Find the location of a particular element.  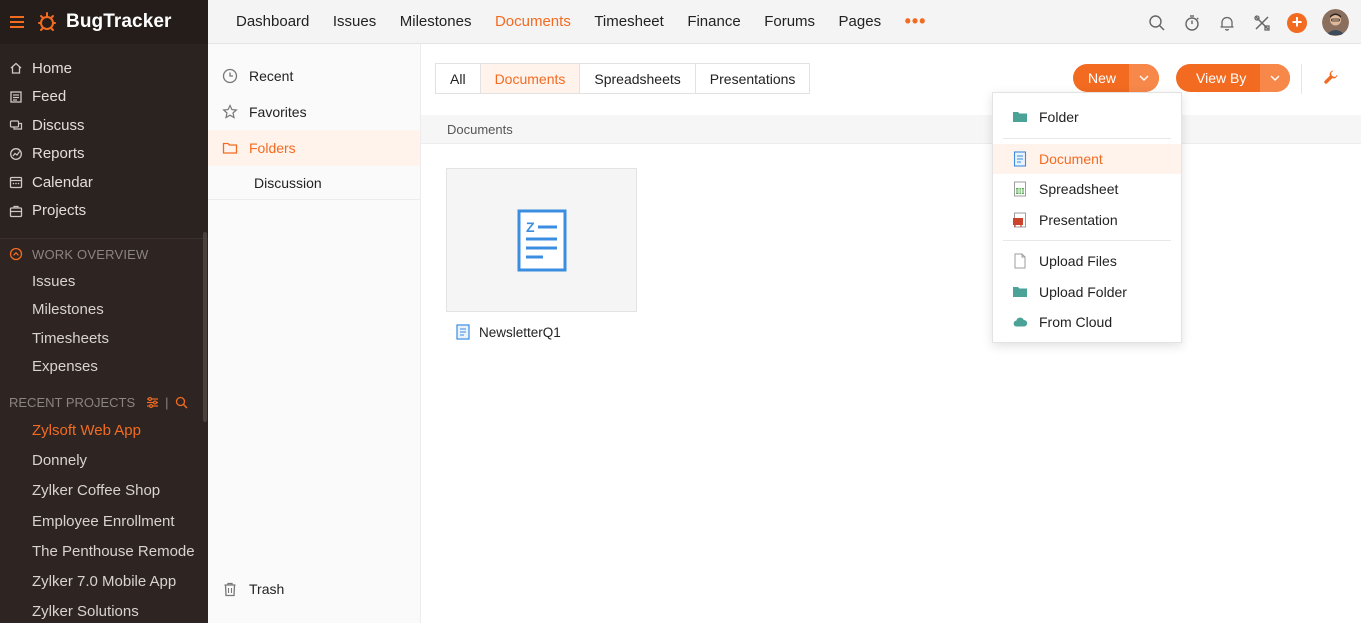

new-button: New is located at coordinates (1101, 78).